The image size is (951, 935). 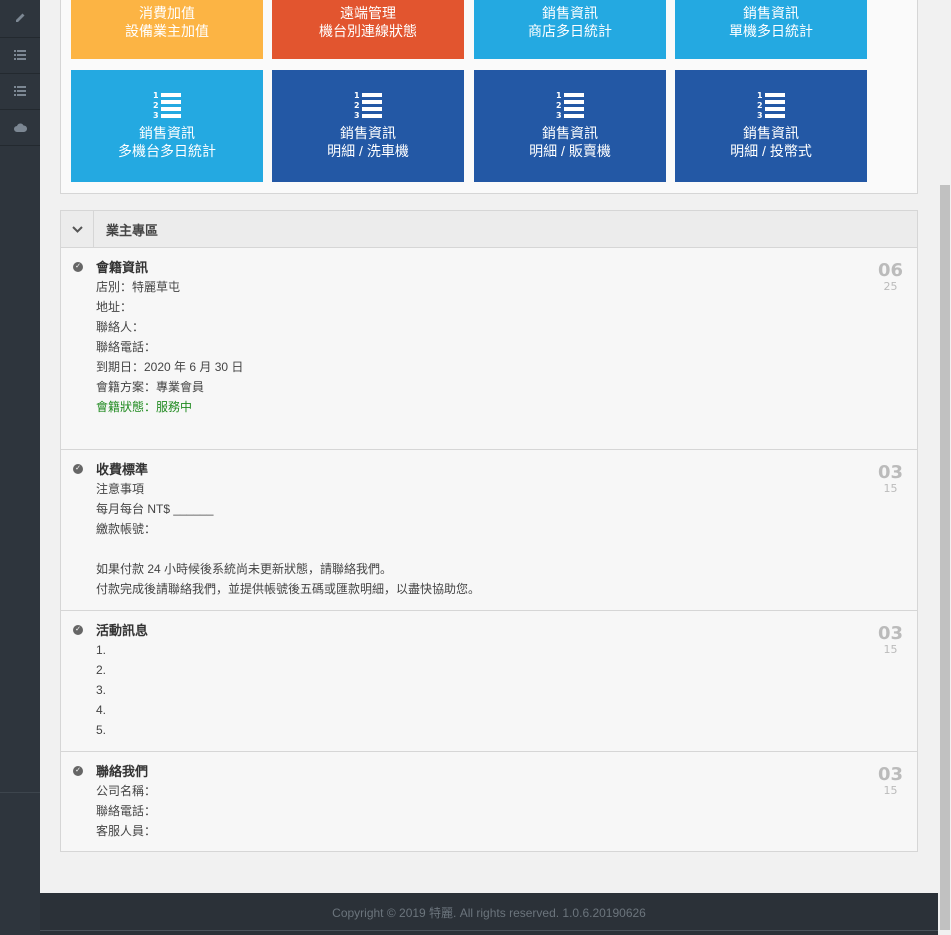 I want to click on tile-line2: 明細 / 販賣機, so click(x=570, y=151).